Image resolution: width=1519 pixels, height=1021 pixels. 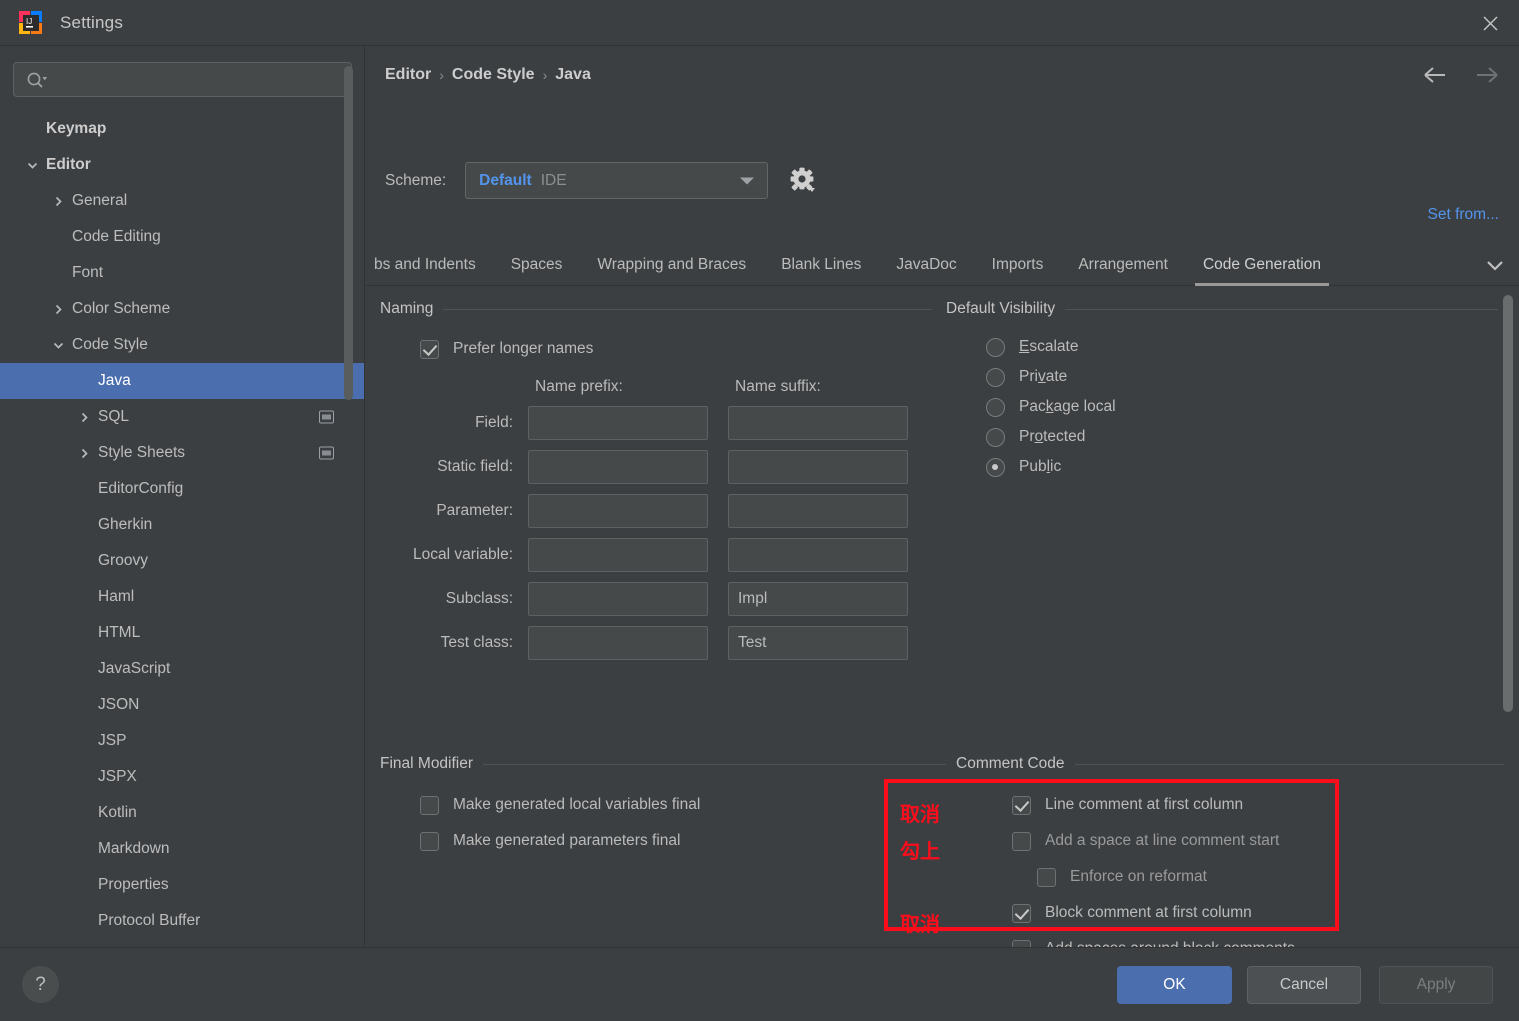 What do you see at coordinates (1258, 913) in the screenshot?
I see `comment-code-option: Block comment at first column` at bounding box center [1258, 913].